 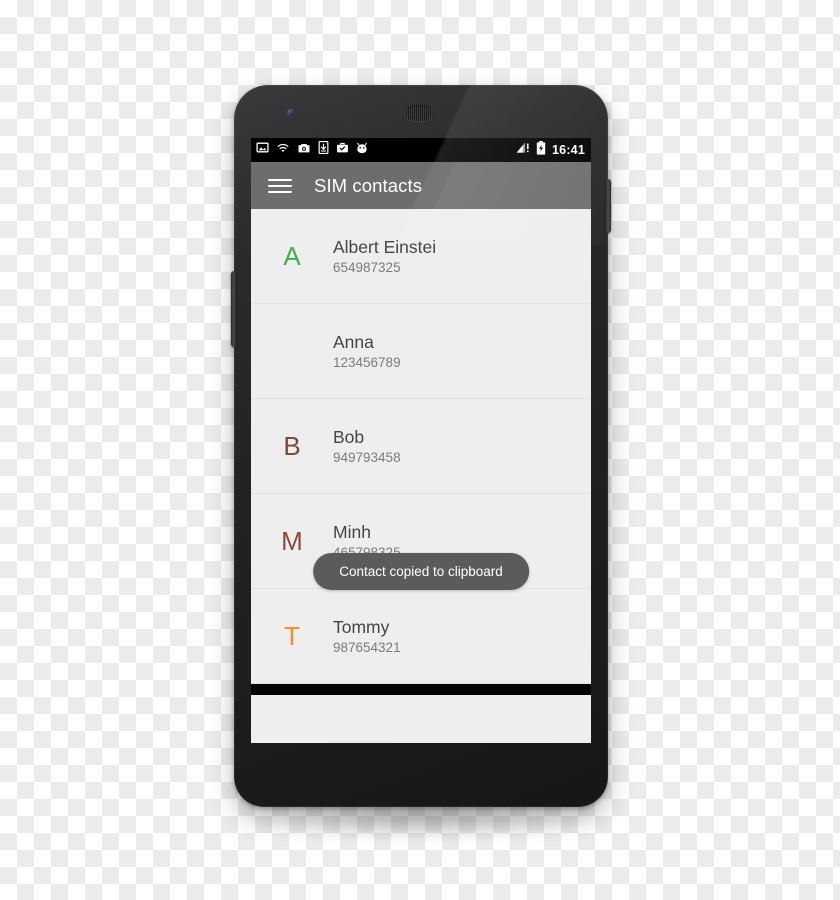 I want to click on table-row: A Albert Einstei 654987325, so click(x=421, y=256).